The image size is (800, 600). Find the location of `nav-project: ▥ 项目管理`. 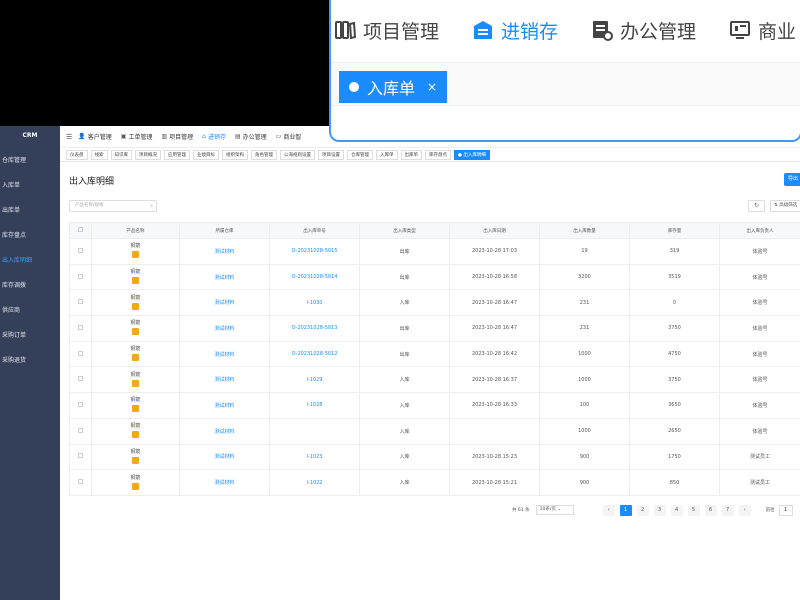

nav-project: ▥ 项目管理 is located at coordinates (177, 136).